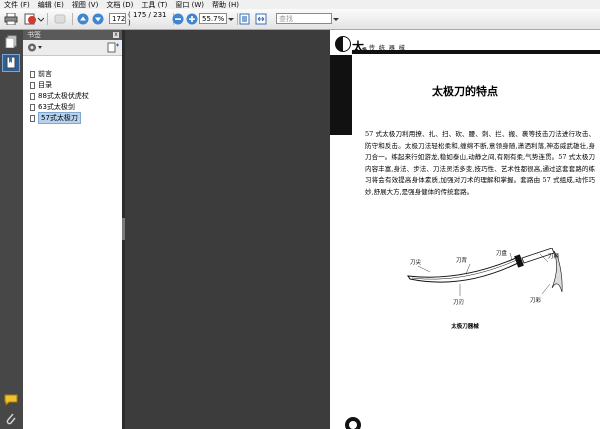  What do you see at coordinates (502, 254) in the screenshot?
I see `label-guard: 刀盘` at bounding box center [502, 254].